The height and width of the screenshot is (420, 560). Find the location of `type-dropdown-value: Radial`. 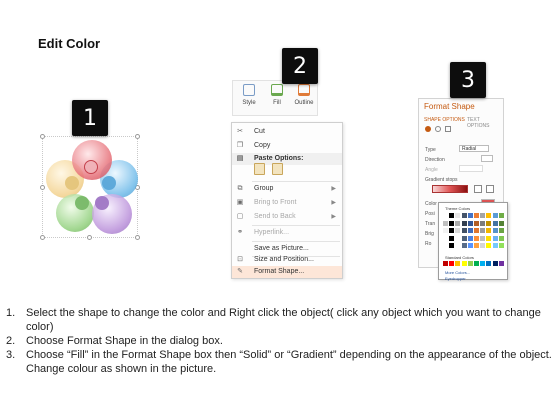

type-dropdown-value: Radial is located at coordinates (469, 149).